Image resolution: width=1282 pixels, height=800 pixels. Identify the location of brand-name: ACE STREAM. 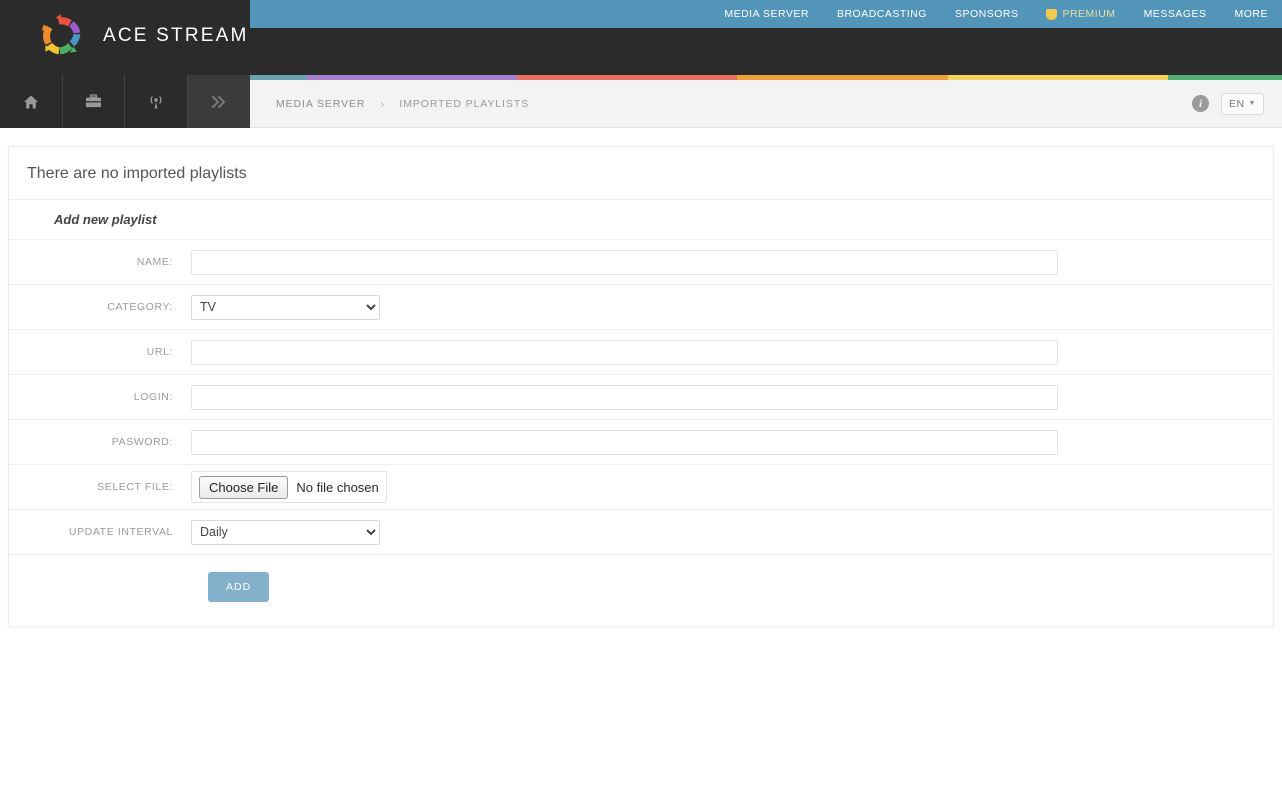
(176, 35).